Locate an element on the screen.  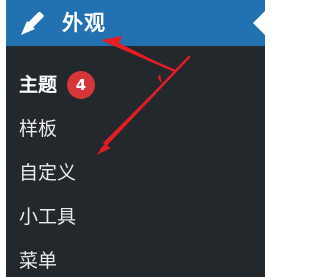
submenu-item-label: 小工具 is located at coordinates (48, 217).